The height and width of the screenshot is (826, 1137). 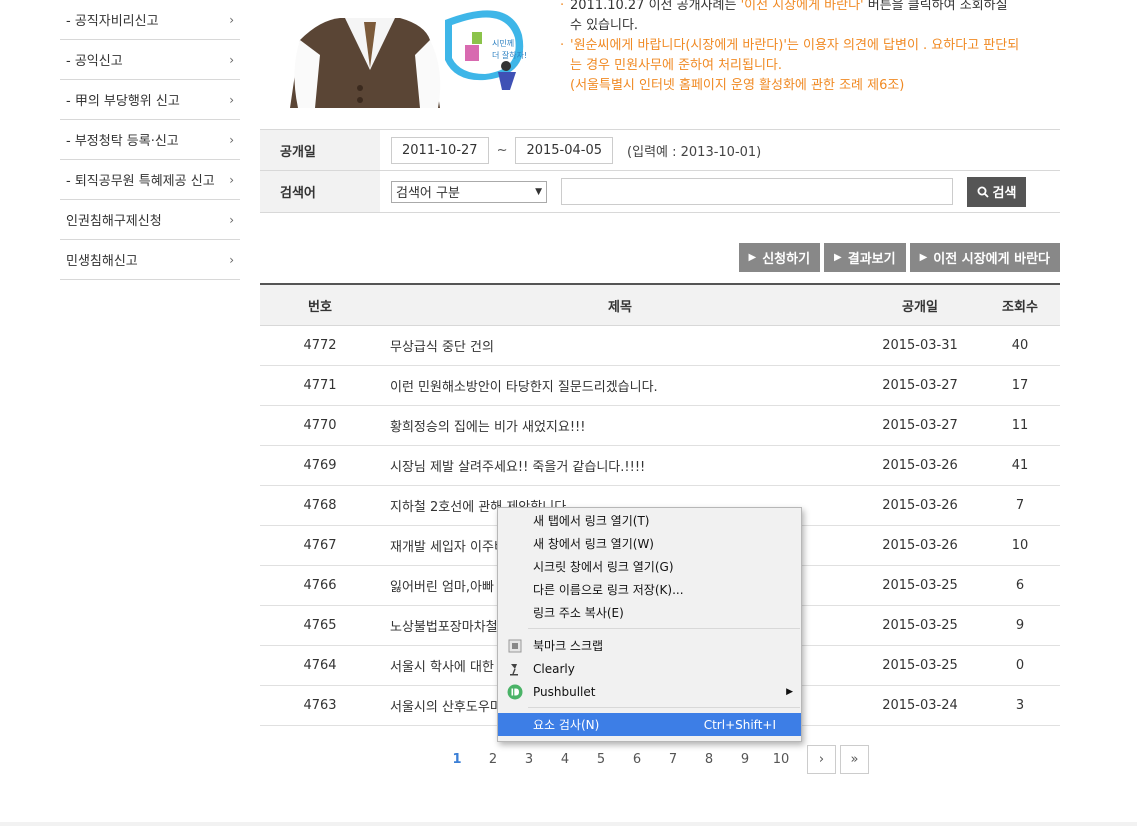 I want to click on pushbullet-icon, so click(x=515, y=692).